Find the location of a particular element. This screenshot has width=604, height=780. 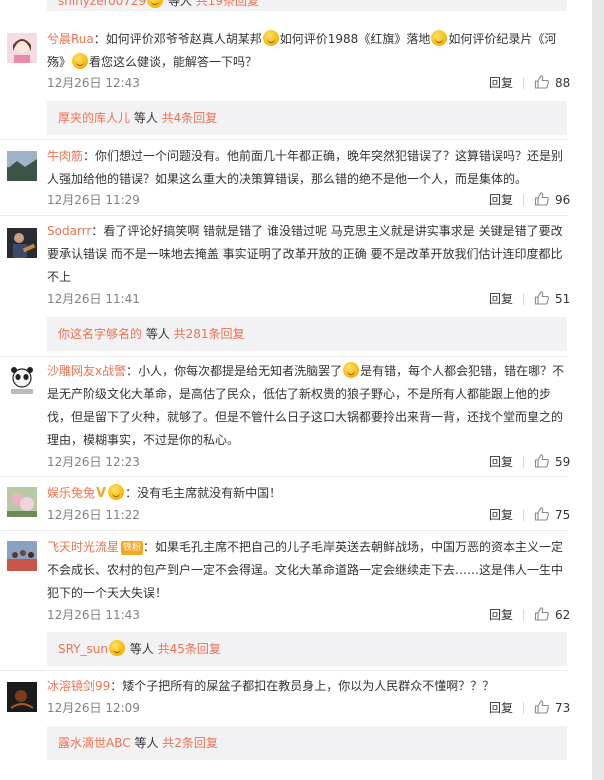

replies-summary: shinyzero0729 等人 共19条回复 is located at coordinates (307, 5).